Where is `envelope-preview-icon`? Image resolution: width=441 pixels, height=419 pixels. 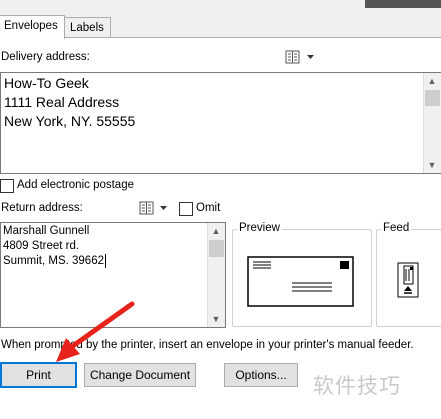 envelope-preview-icon is located at coordinates (300, 281).